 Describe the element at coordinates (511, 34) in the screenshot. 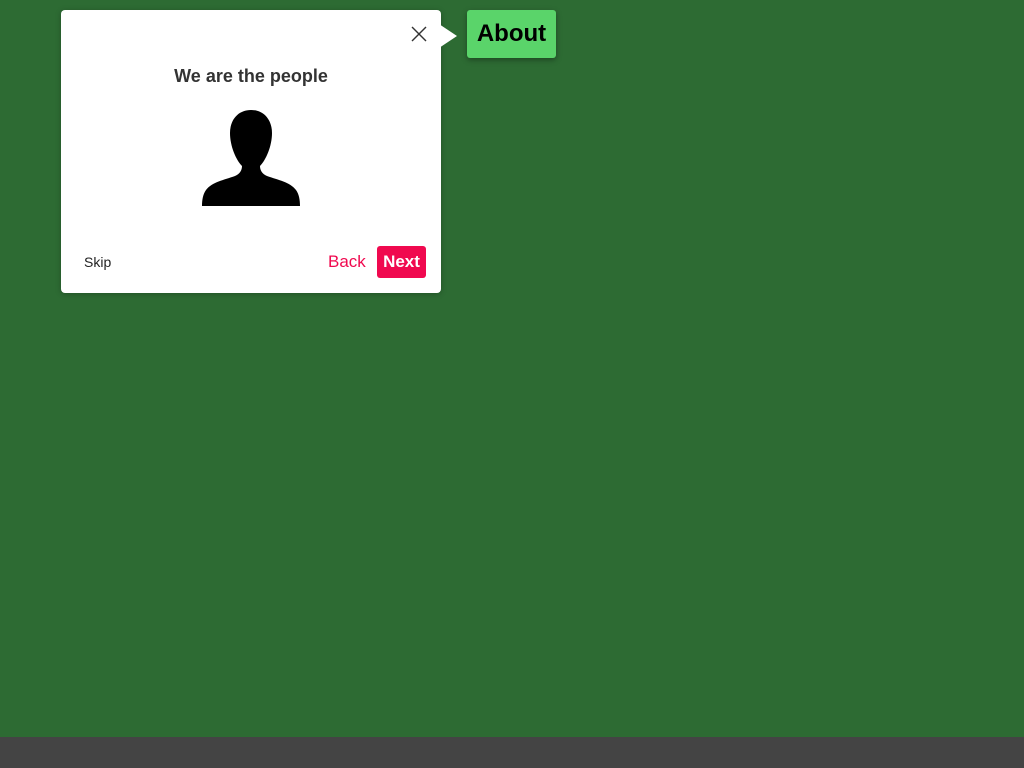

I see `about-button: About` at that location.